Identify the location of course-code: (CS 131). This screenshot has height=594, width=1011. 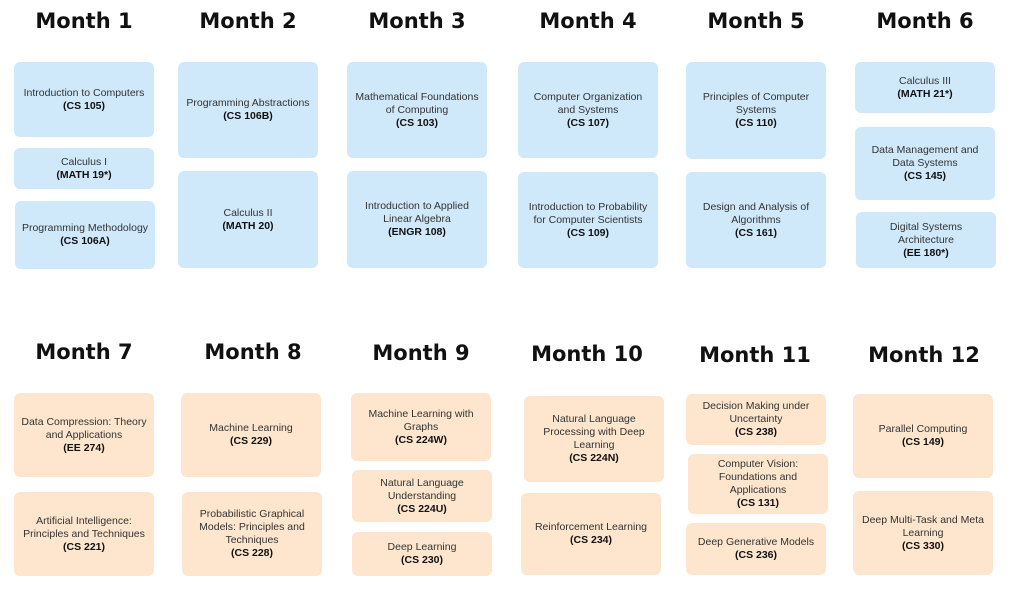
(757, 503).